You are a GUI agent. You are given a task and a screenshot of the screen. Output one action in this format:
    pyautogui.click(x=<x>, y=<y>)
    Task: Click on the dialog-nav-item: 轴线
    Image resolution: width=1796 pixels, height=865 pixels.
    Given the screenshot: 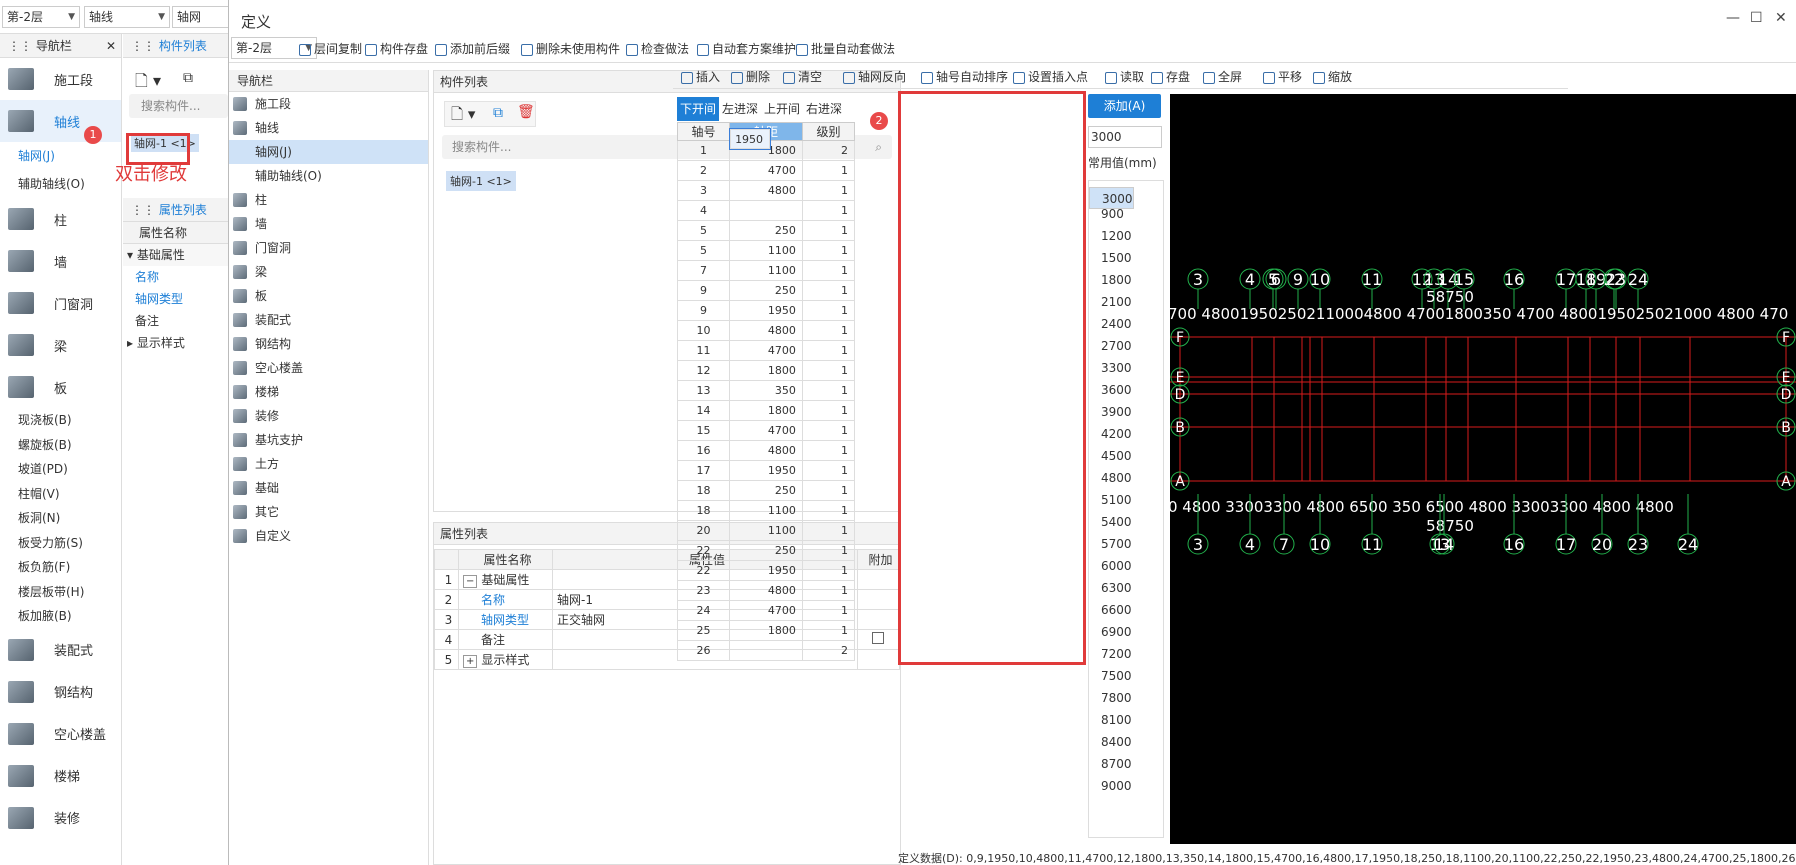 What is the action you would take?
    pyautogui.click(x=328, y=128)
    